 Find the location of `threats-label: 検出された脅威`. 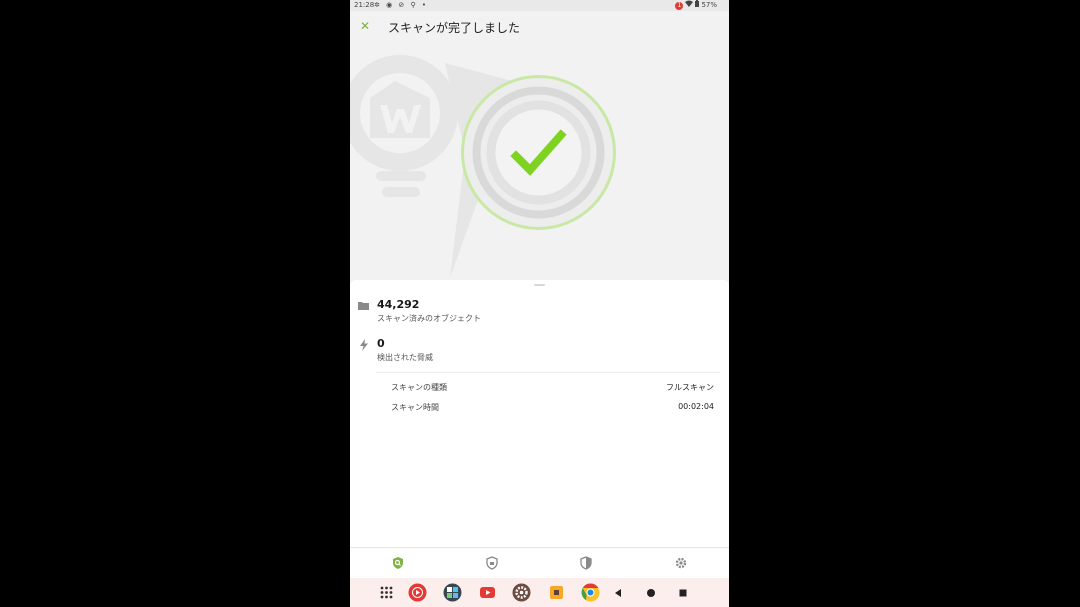

threats-label: 検出された脅威 is located at coordinates (405, 357).